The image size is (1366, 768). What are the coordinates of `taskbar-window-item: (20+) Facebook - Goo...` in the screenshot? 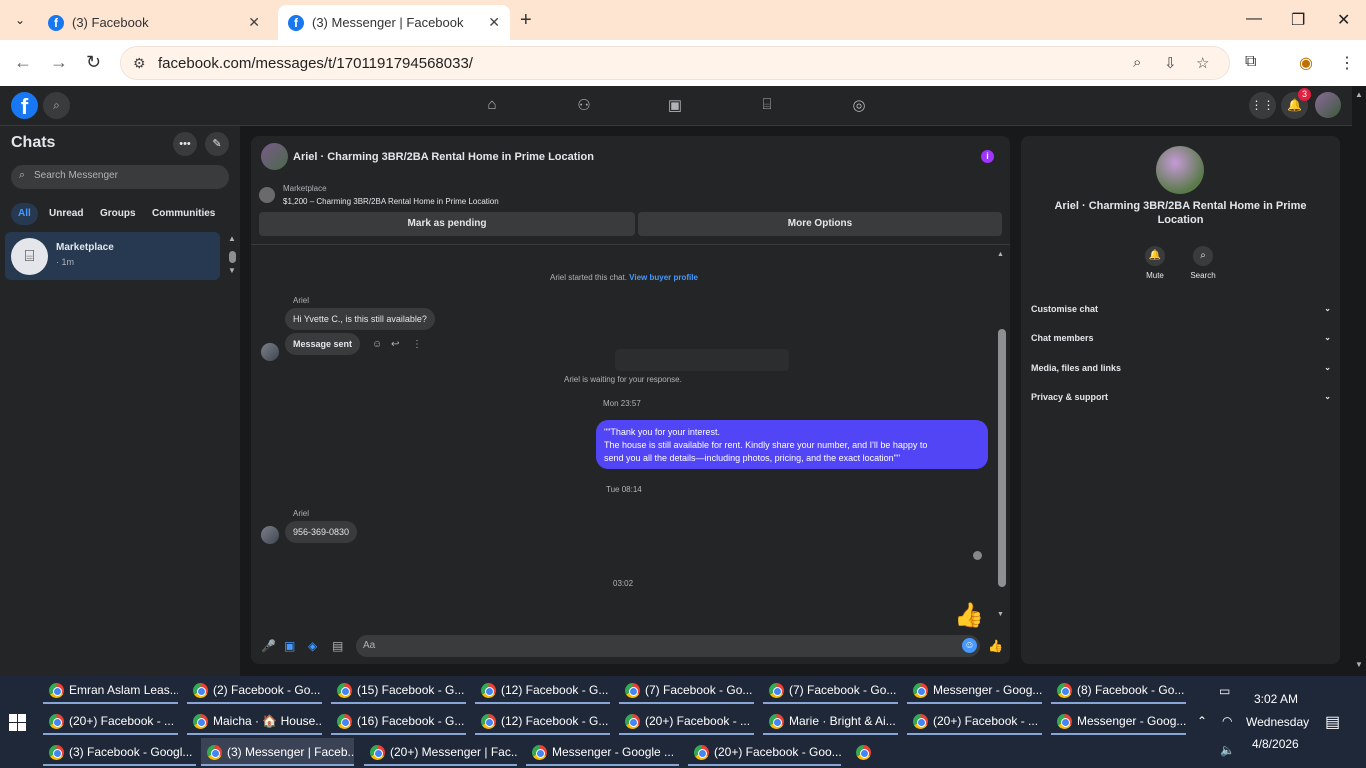 It's located at (764, 752).